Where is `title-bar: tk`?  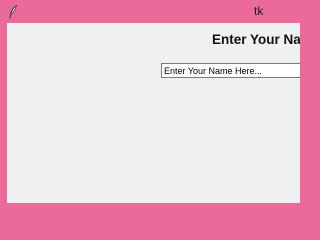 title-bar: tk is located at coordinates (150, 11).